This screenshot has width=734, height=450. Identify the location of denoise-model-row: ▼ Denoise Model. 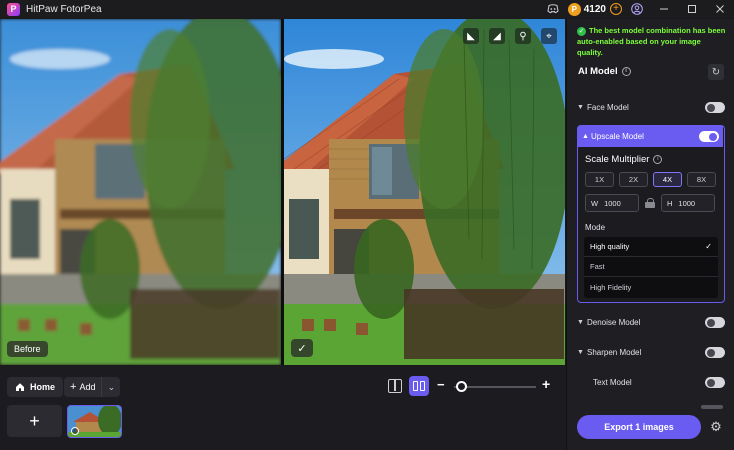
(651, 322).